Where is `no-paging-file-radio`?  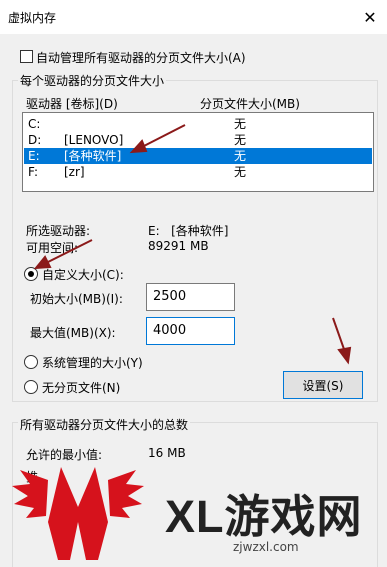
no-paging-file-radio is located at coordinates (31, 387).